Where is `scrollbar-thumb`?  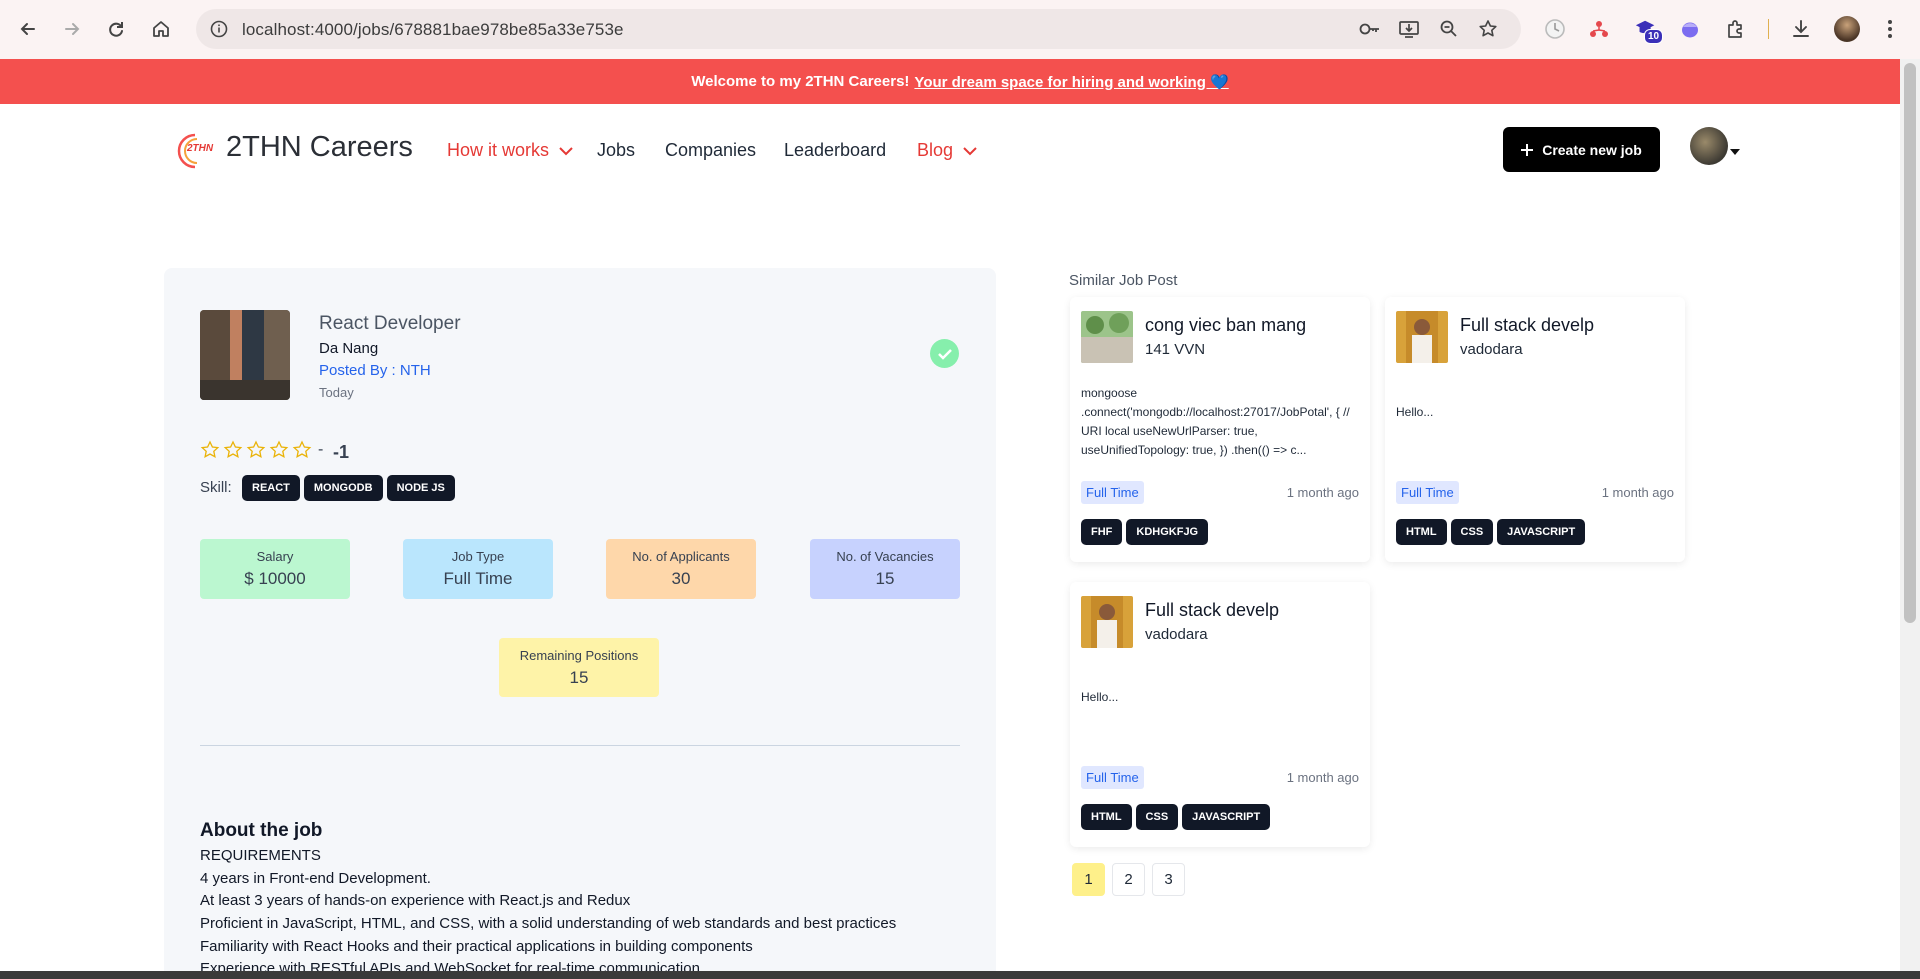
scrollbar-thumb is located at coordinates (1910, 343).